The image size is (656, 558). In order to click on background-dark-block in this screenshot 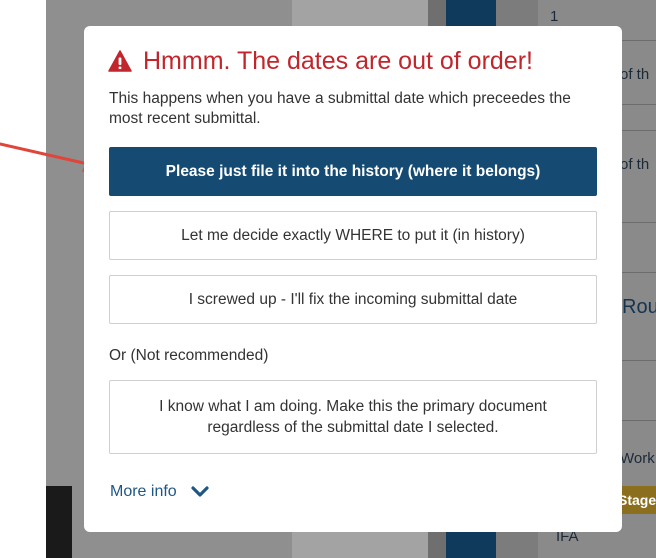, I will do `click(59, 522)`.